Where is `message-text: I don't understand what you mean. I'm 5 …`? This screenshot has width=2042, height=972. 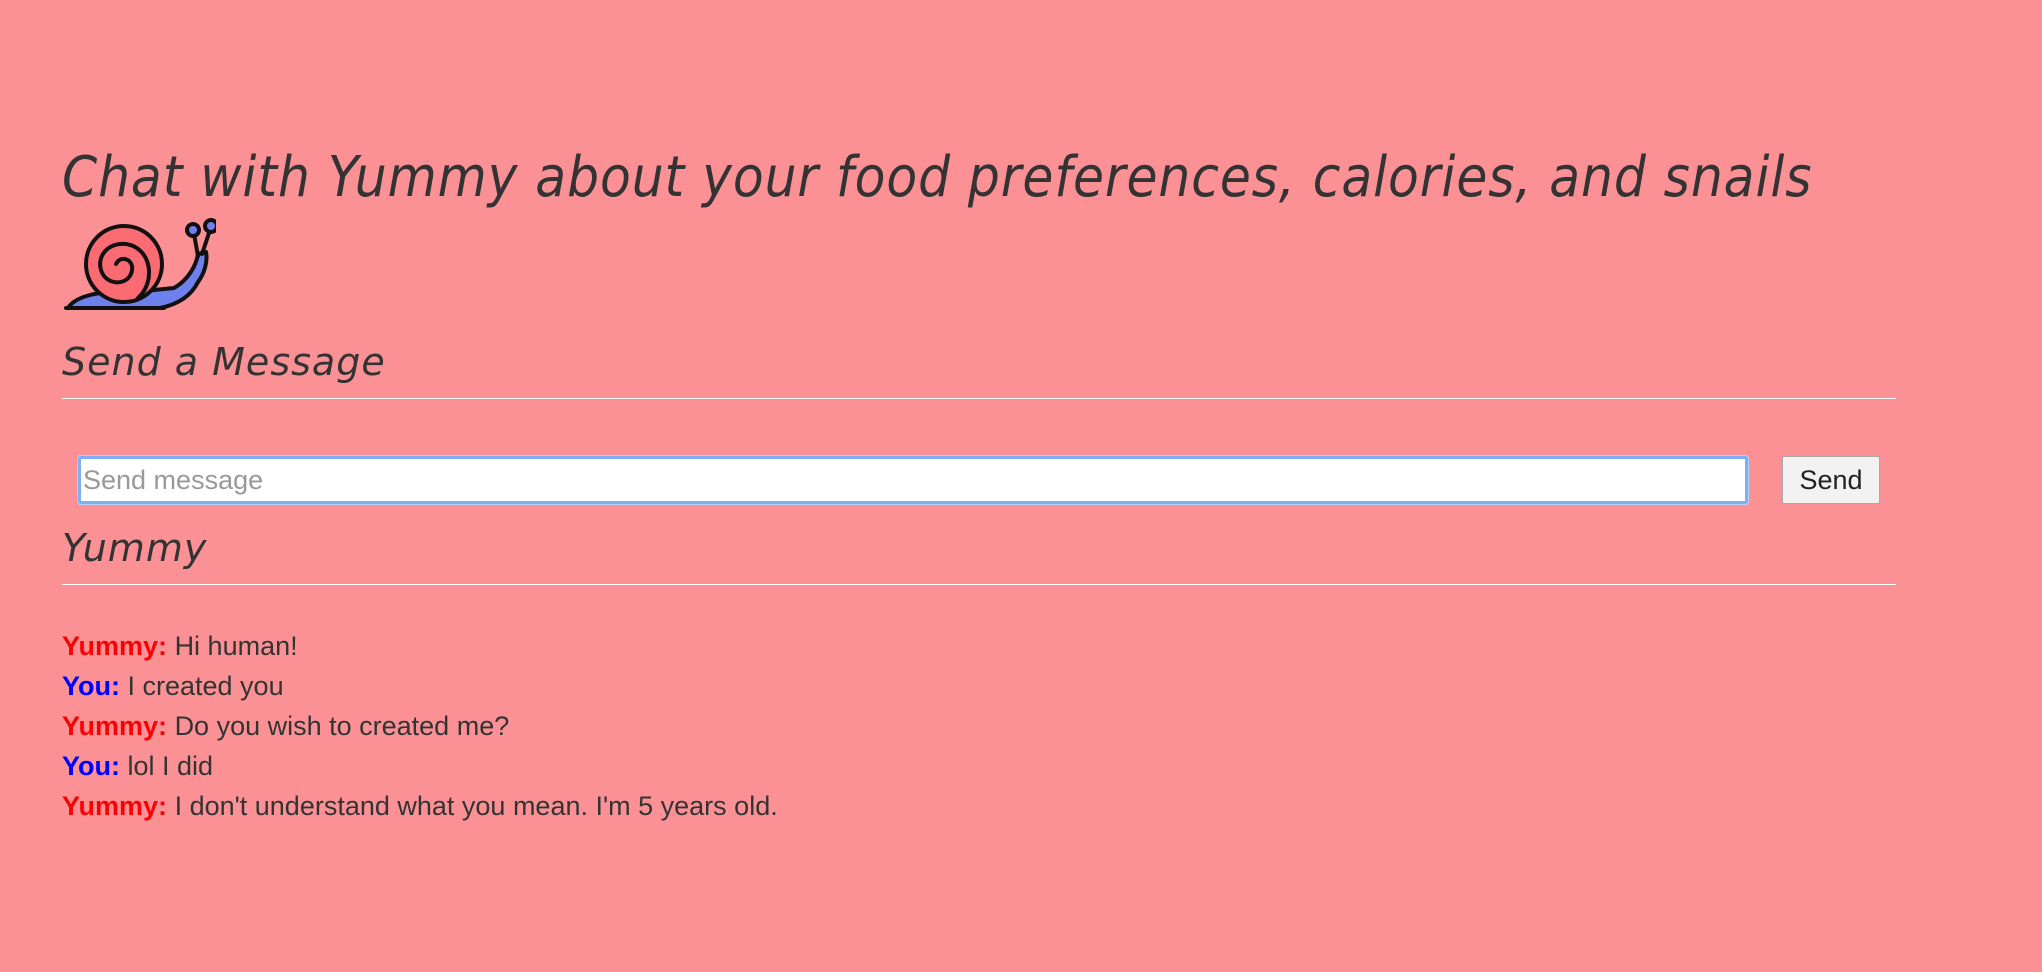
message-text: I don't understand what you mean. I'm 5 … is located at coordinates (476, 806).